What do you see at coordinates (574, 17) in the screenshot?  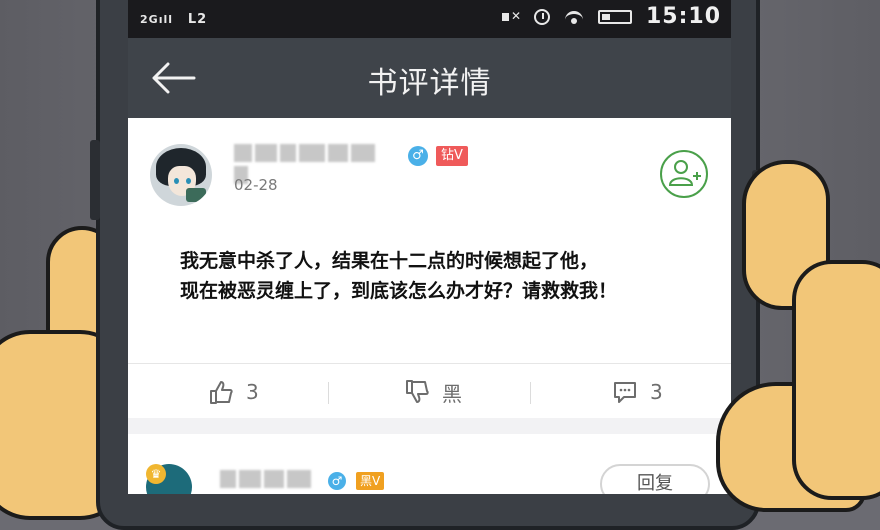 I see `wifi-icon` at bounding box center [574, 17].